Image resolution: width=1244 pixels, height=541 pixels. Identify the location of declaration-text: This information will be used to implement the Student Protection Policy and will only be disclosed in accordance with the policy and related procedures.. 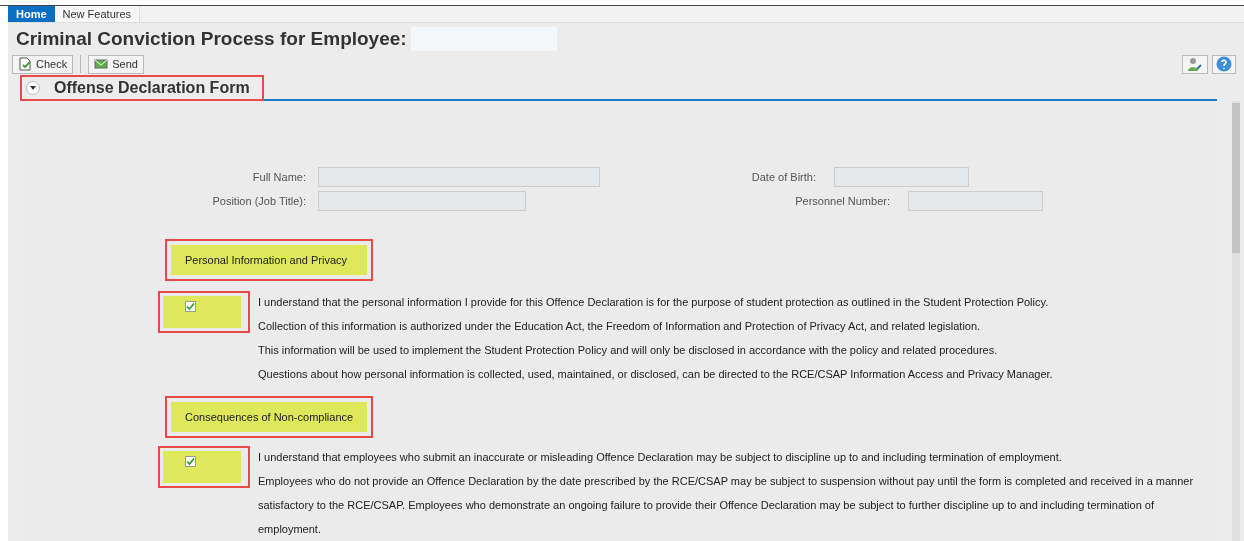
(628, 350).